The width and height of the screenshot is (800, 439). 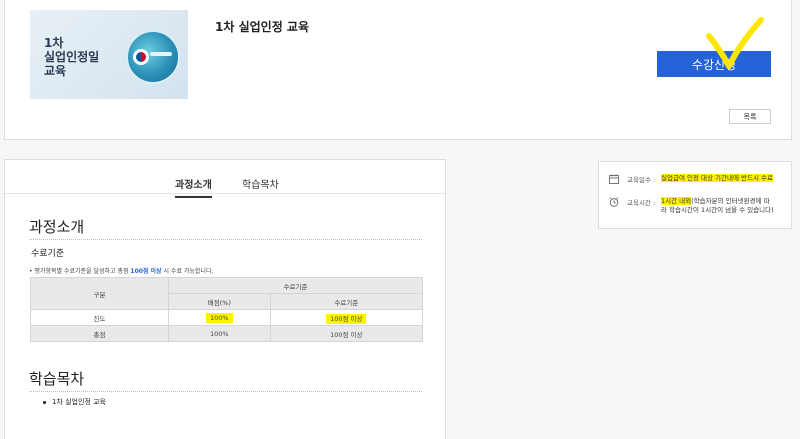 I want to click on alarm-clock-icon, so click(x=614, y=202).